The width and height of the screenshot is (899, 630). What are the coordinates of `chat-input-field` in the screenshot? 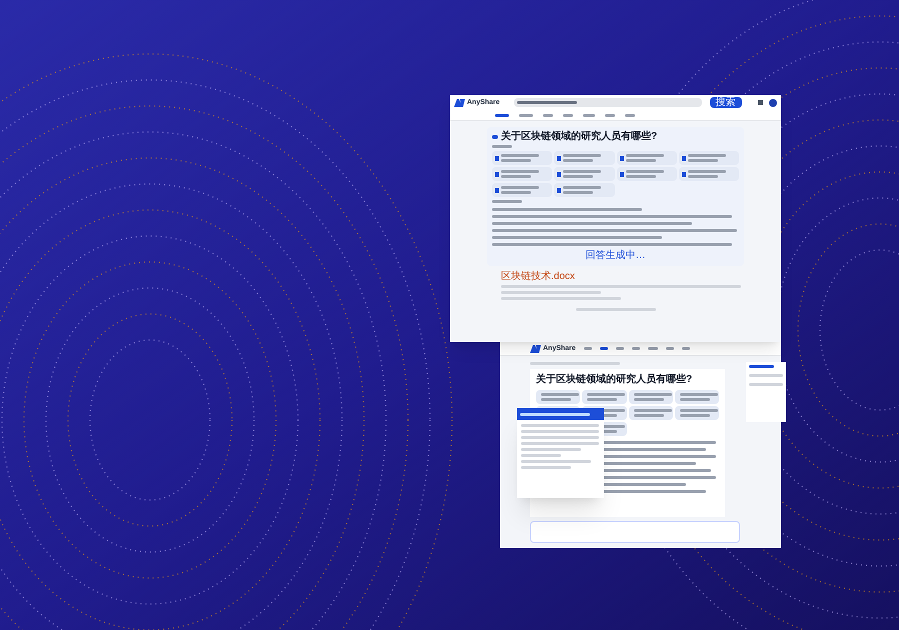 It's located at (635, 532).